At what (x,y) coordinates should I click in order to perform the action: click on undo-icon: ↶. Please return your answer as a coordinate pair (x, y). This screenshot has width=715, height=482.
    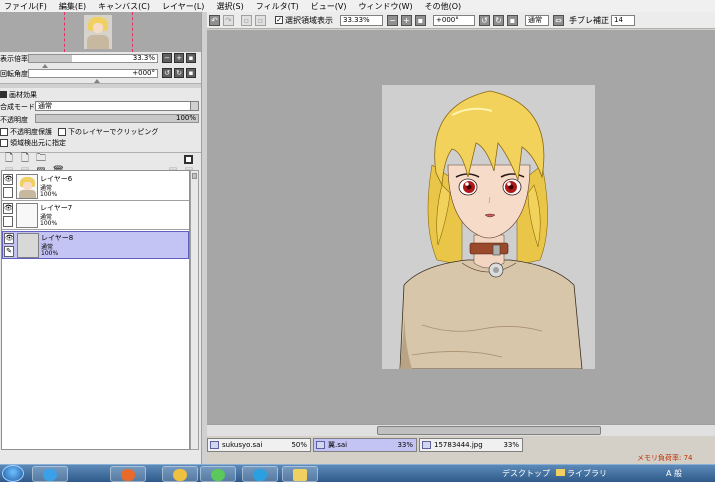
    Looking at the image, I should click on (214, 20).